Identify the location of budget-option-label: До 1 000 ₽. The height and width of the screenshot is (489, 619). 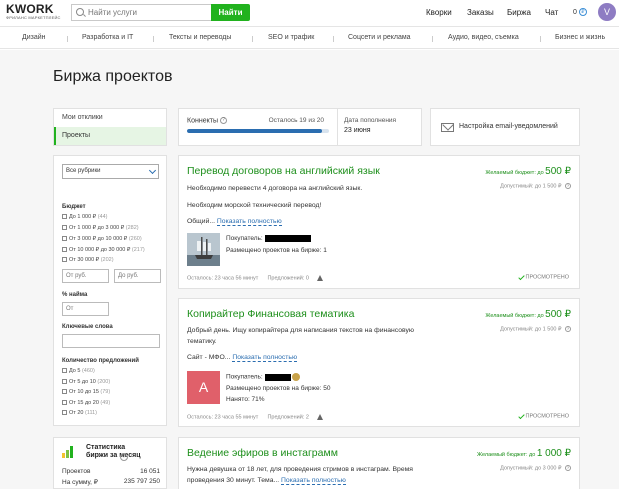
(83, 217).